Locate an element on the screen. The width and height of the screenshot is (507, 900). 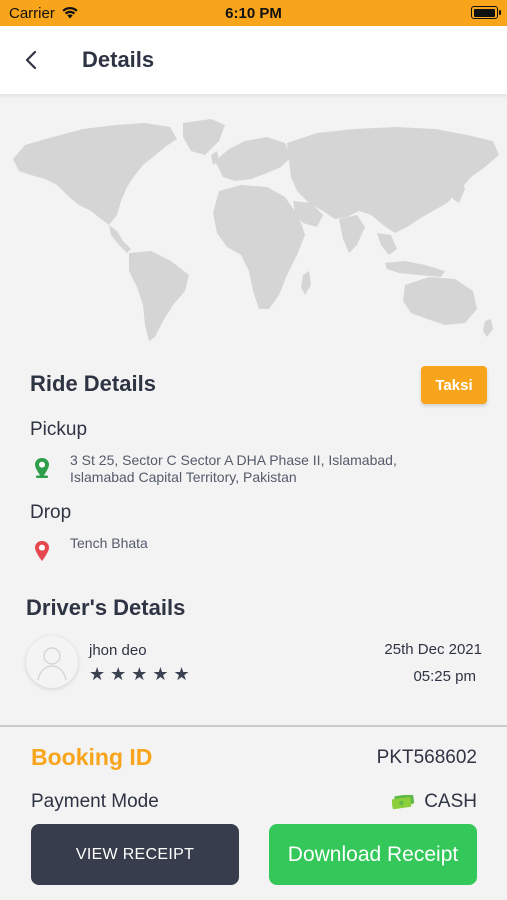
ride-time: 05:25 pm is located at coordinates (444, 676).